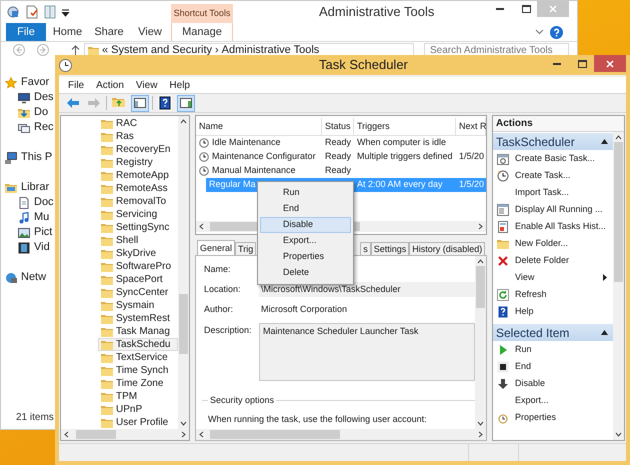  What do you see at coordinates (138, 396) in the screenshot?
I see `tree-item: TPM` at bounding box center [138, 396].